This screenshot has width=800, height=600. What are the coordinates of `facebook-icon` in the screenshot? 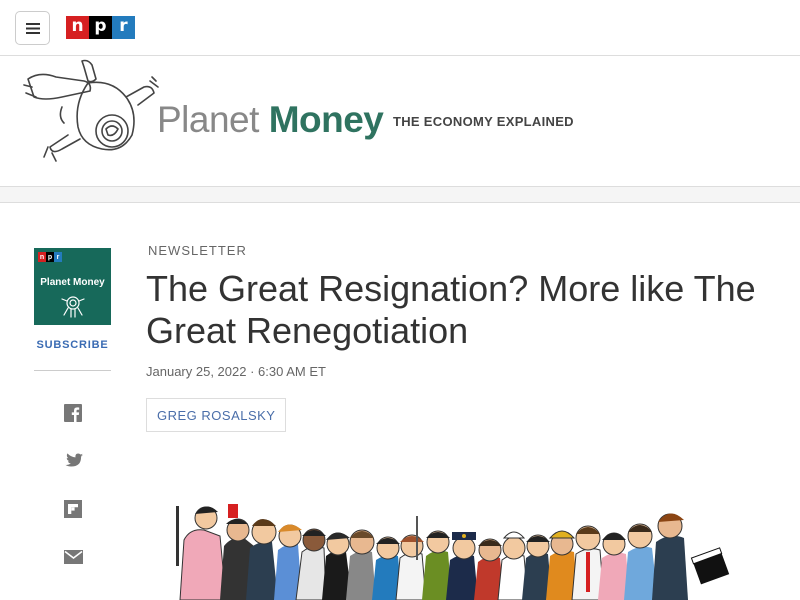 It's located at (73, 413).